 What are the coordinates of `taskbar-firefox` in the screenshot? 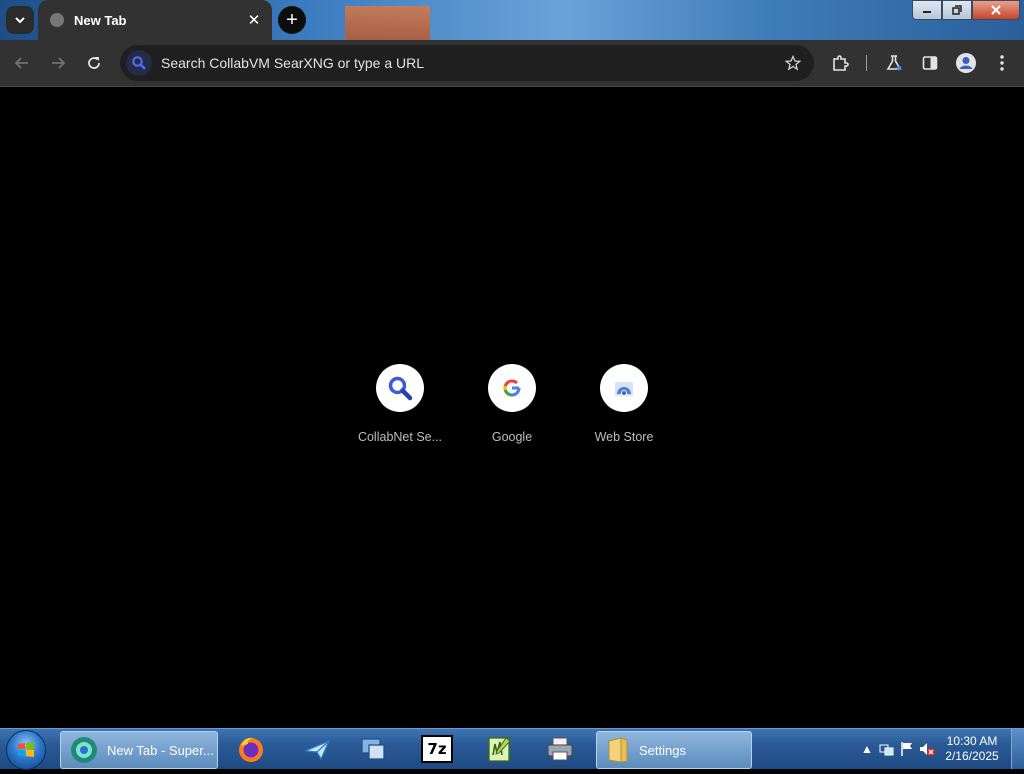 It's located at (251, 749).